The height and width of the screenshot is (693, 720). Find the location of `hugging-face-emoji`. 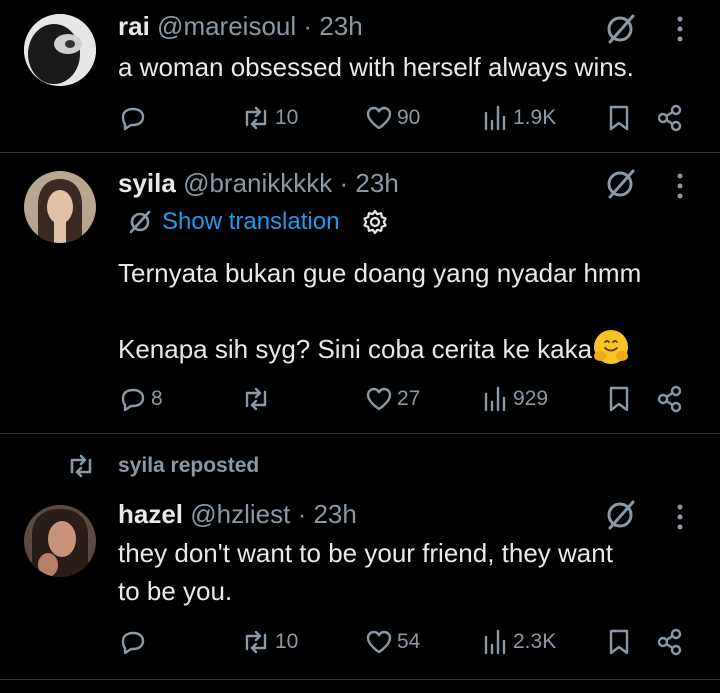

hugging-face-emoji is located at coordinates (611, 347).